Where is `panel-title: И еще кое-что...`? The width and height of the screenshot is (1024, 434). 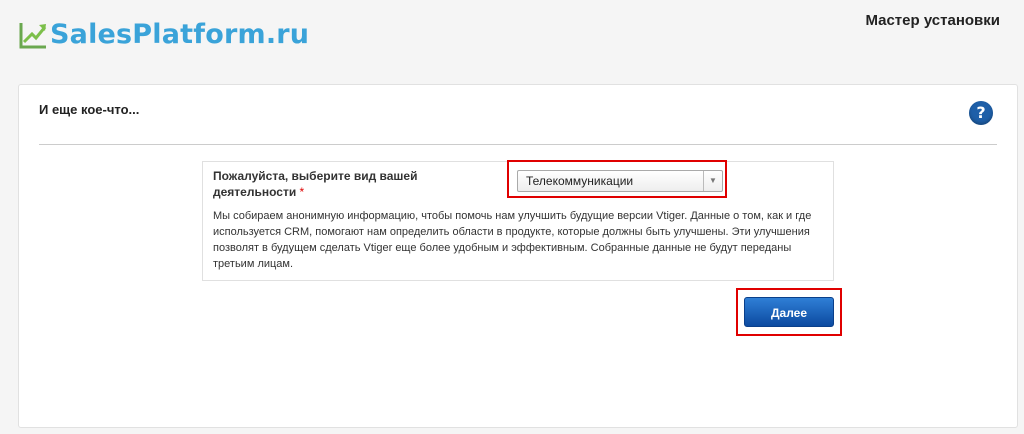
panel-title: И еще кое-что... is located at coordinates (89, 109).